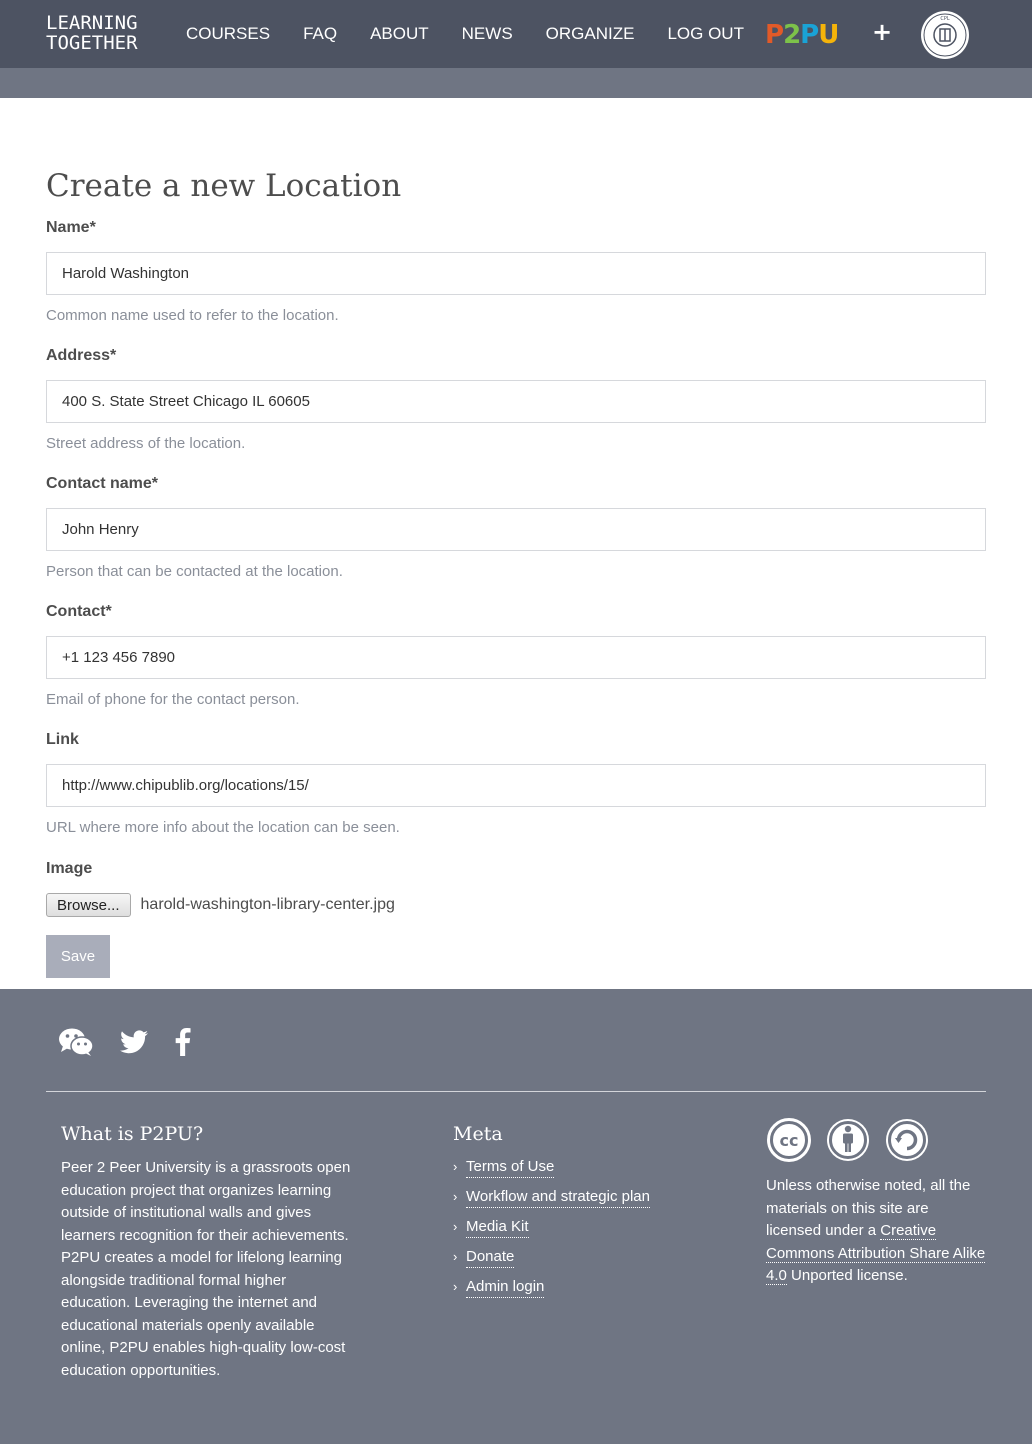 This screenshot has width=1032, height=1444. I want to click on svg-text: cc, so click(789, 1140).